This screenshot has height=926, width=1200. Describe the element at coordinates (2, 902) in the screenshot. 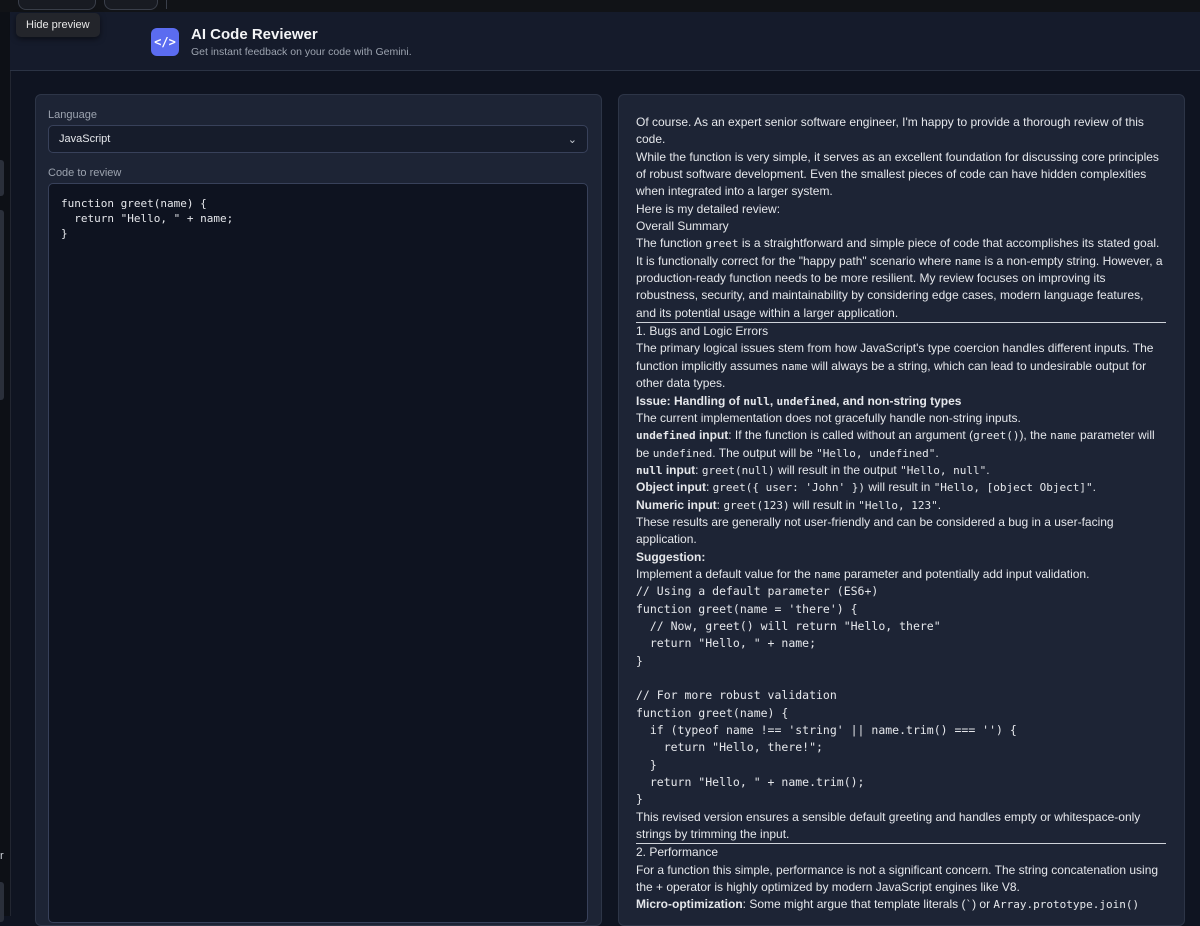

I see `rail-handle-bottom` at that location.